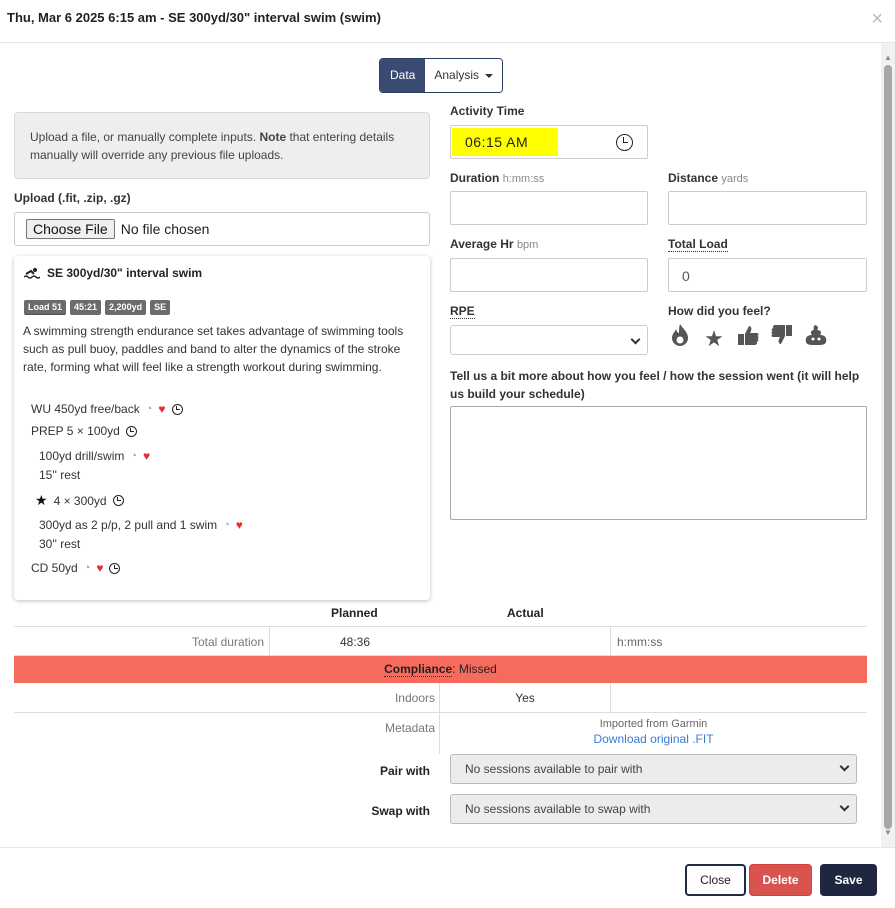 This screenshot has height=908, width=895. I want to click on actual-header: Actual, so click(525, 613).